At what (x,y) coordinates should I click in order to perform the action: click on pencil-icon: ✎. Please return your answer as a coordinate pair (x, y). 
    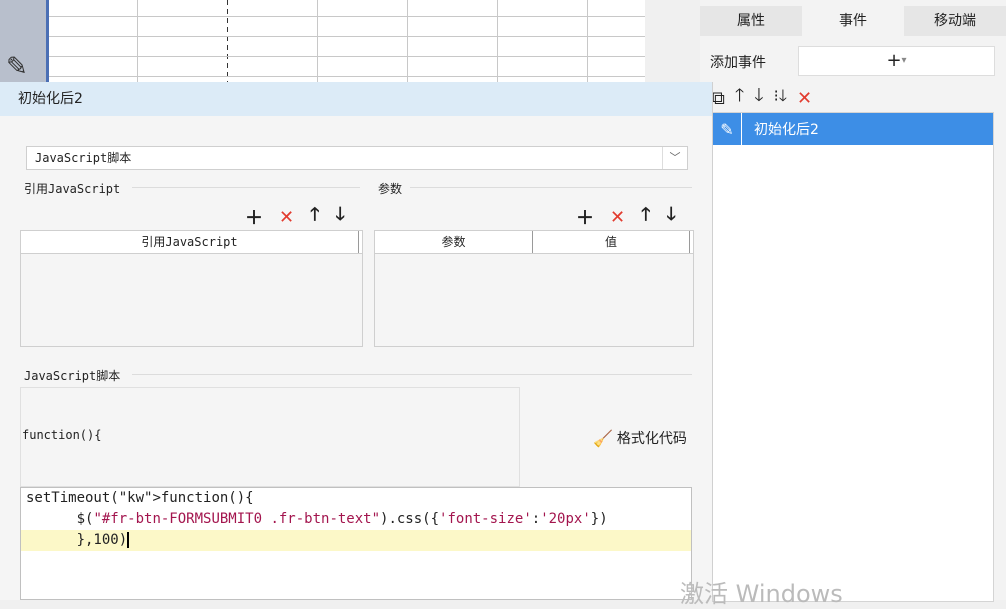
    Looking at the image, I should click on (17, 67).